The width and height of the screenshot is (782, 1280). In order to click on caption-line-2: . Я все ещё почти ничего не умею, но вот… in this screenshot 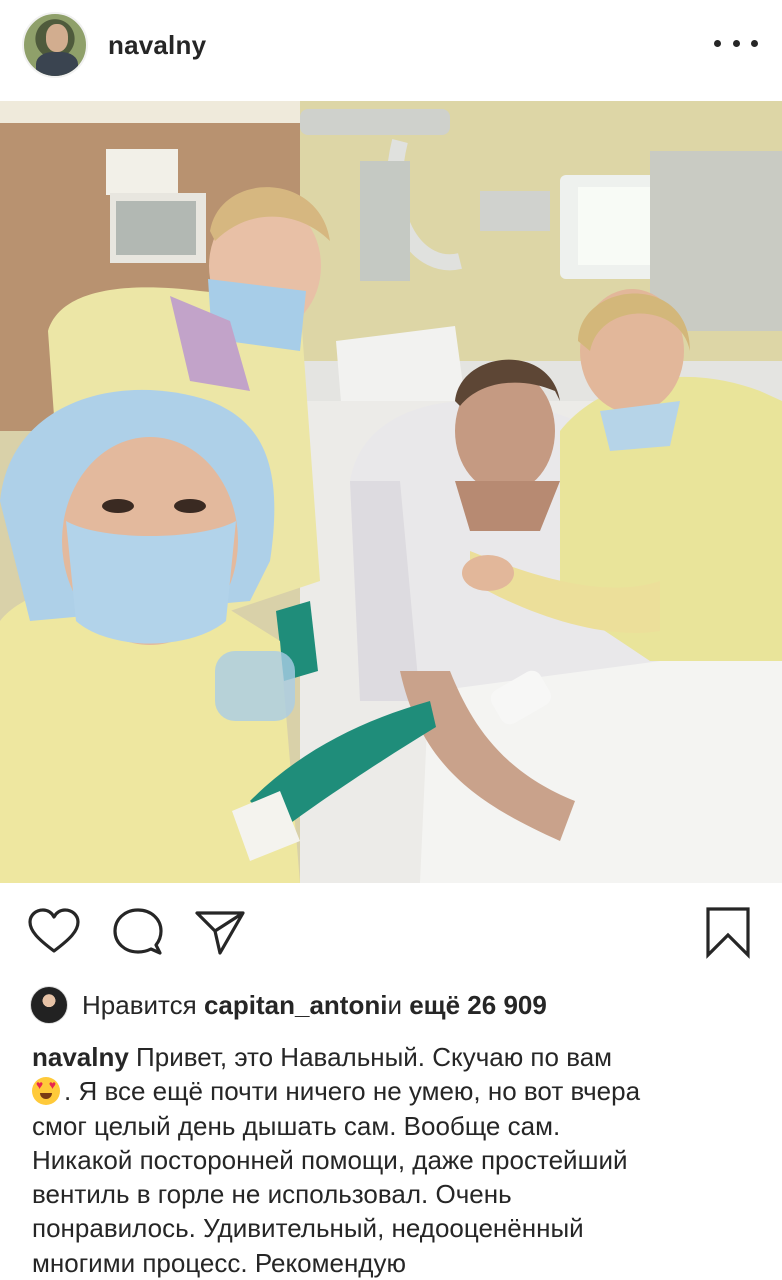, I will do `click(352, 1091)`.